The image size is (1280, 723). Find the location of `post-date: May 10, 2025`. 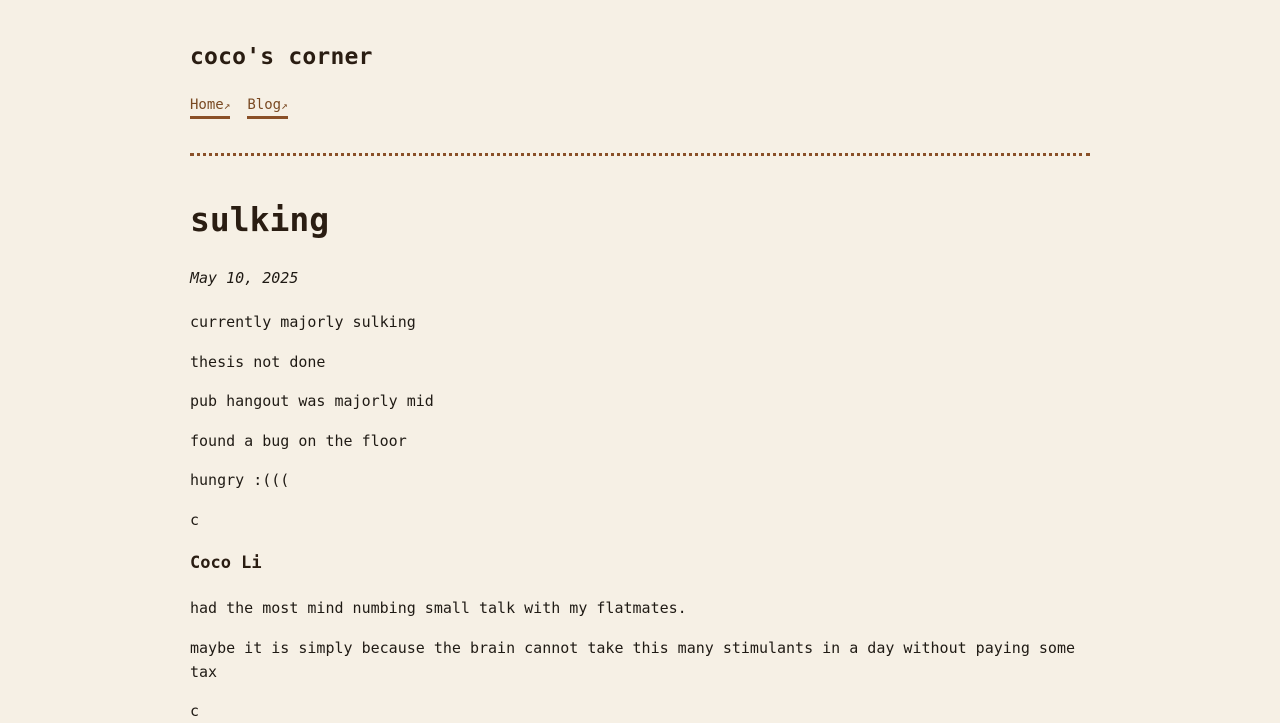

post-date: May 10, 2025 is located at coordinates (244, 278).